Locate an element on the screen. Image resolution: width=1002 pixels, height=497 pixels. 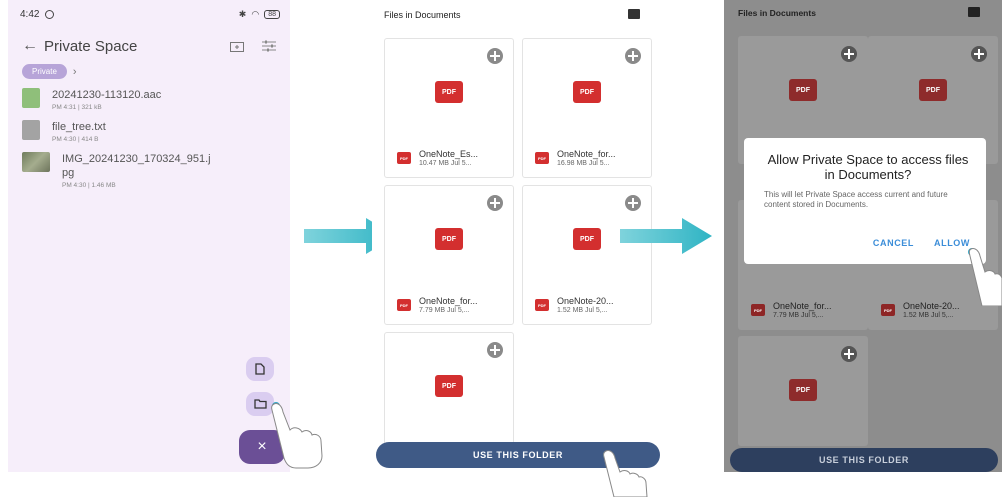
page-title: Private Space is located at coordinates (91, 46).